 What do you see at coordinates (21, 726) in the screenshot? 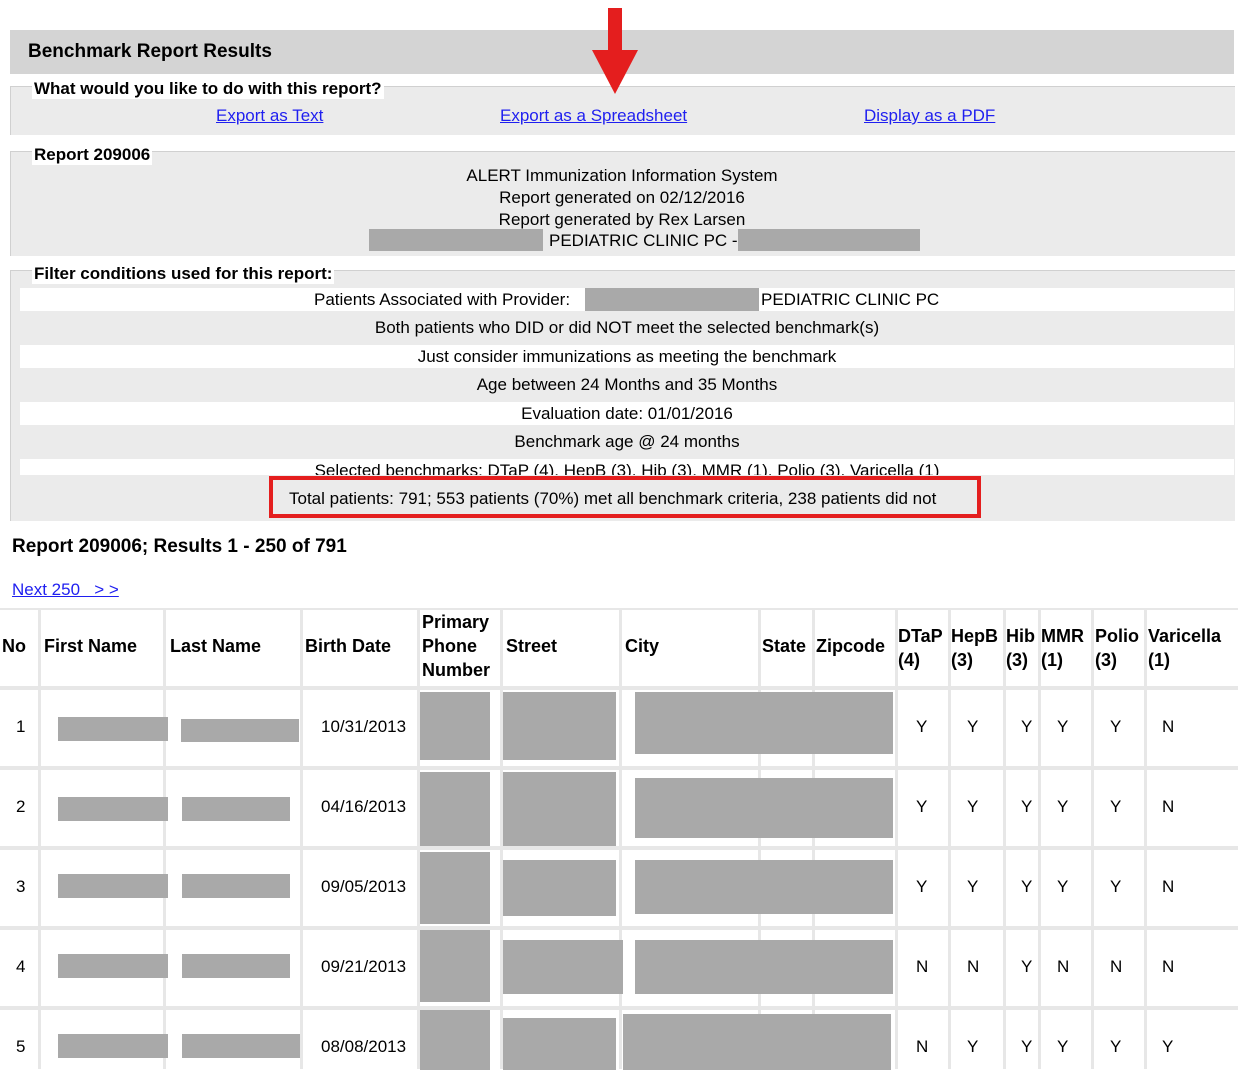
I see `row-number: 1` at bounding box center [21, 726].